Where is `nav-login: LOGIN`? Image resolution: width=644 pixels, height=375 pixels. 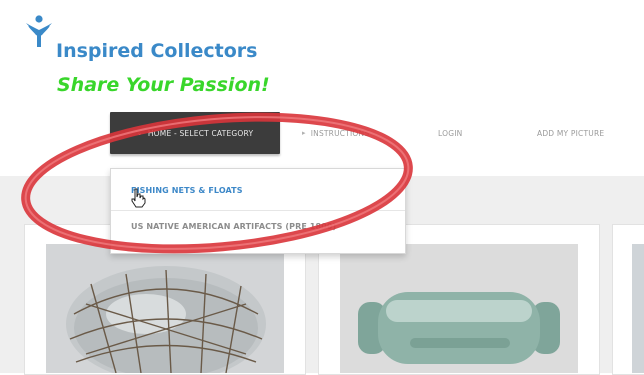
nav-login: LOGIN is located at coordinates (450, 133).